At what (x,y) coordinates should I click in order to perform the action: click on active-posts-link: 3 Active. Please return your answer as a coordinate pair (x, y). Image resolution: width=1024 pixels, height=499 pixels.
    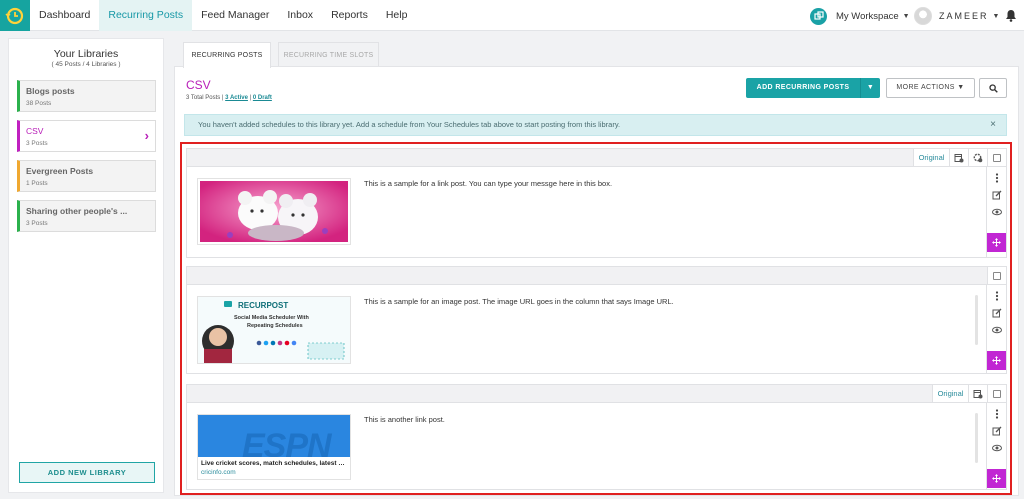
    Looking at the image, I should click on (236, 98).